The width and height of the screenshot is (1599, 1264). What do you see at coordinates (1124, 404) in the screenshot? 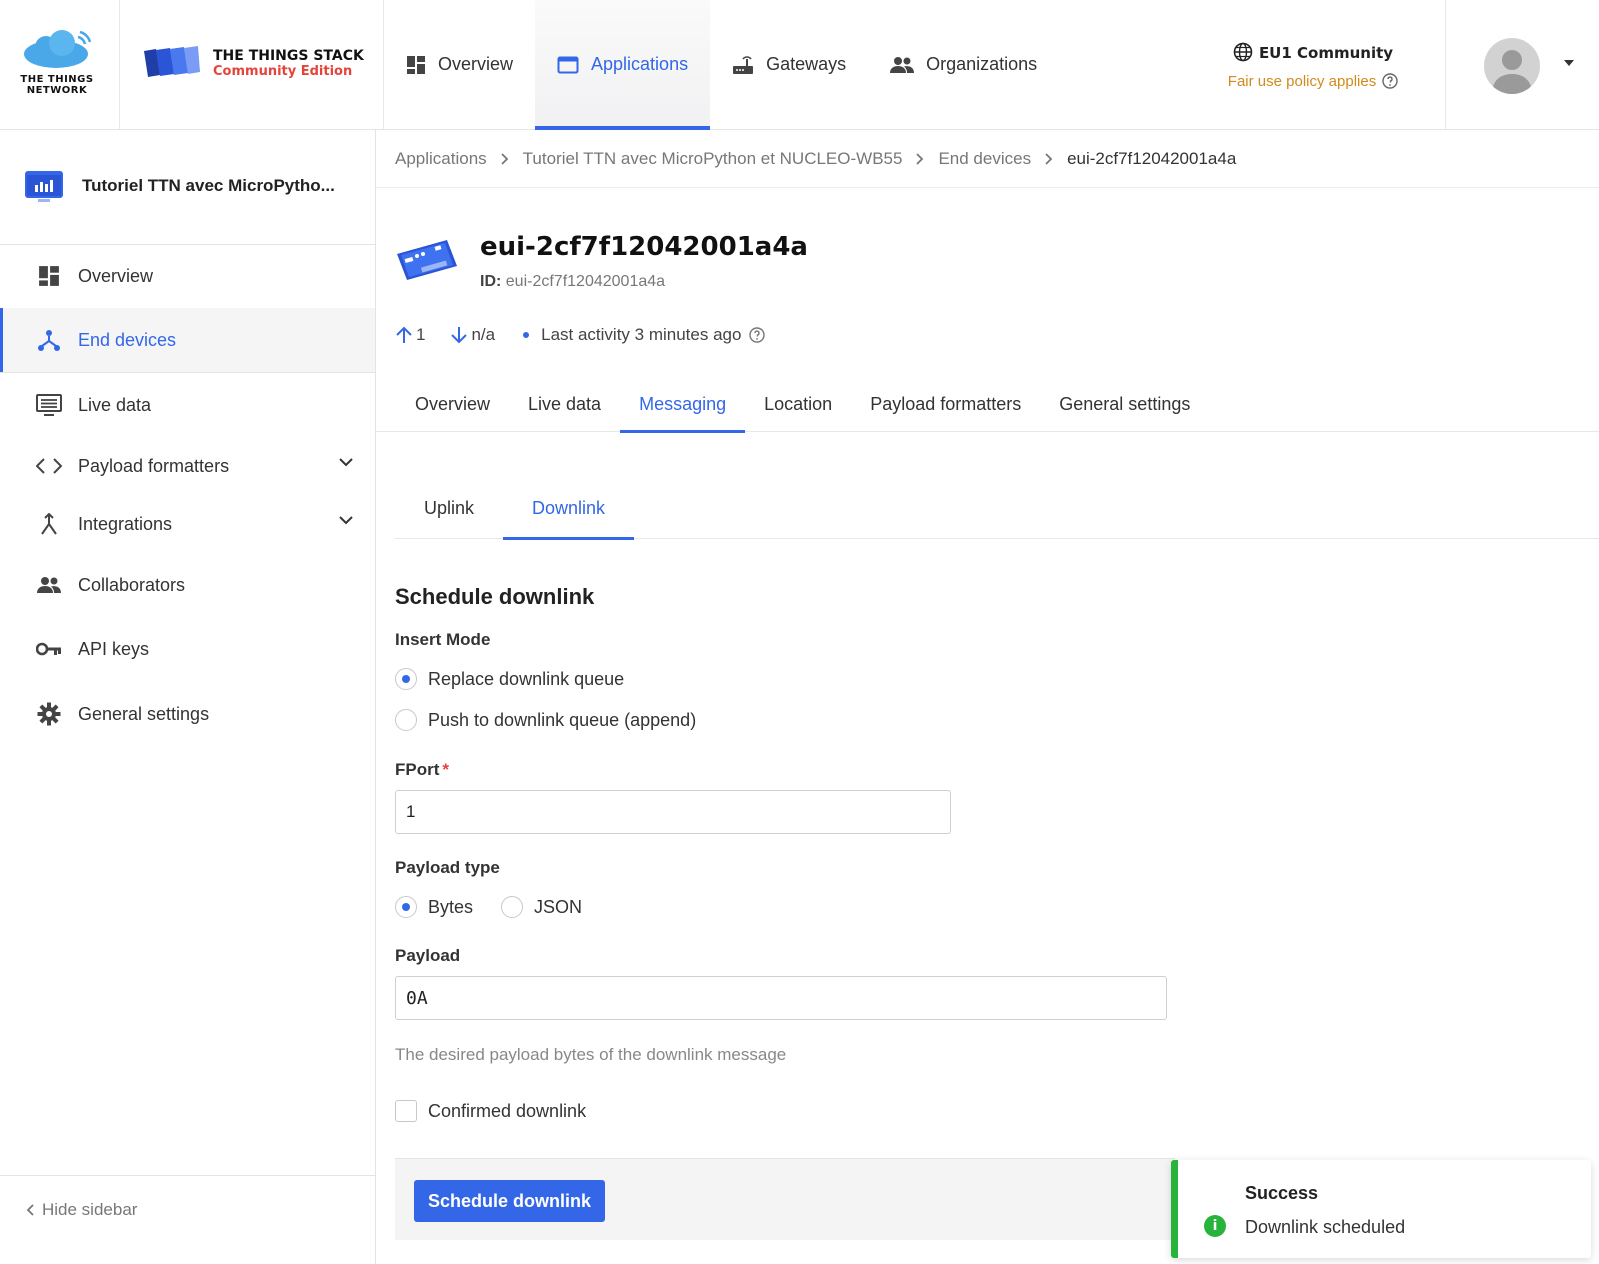
I see `tab-general-settings: General settings` at bounding box center [1124, 404].